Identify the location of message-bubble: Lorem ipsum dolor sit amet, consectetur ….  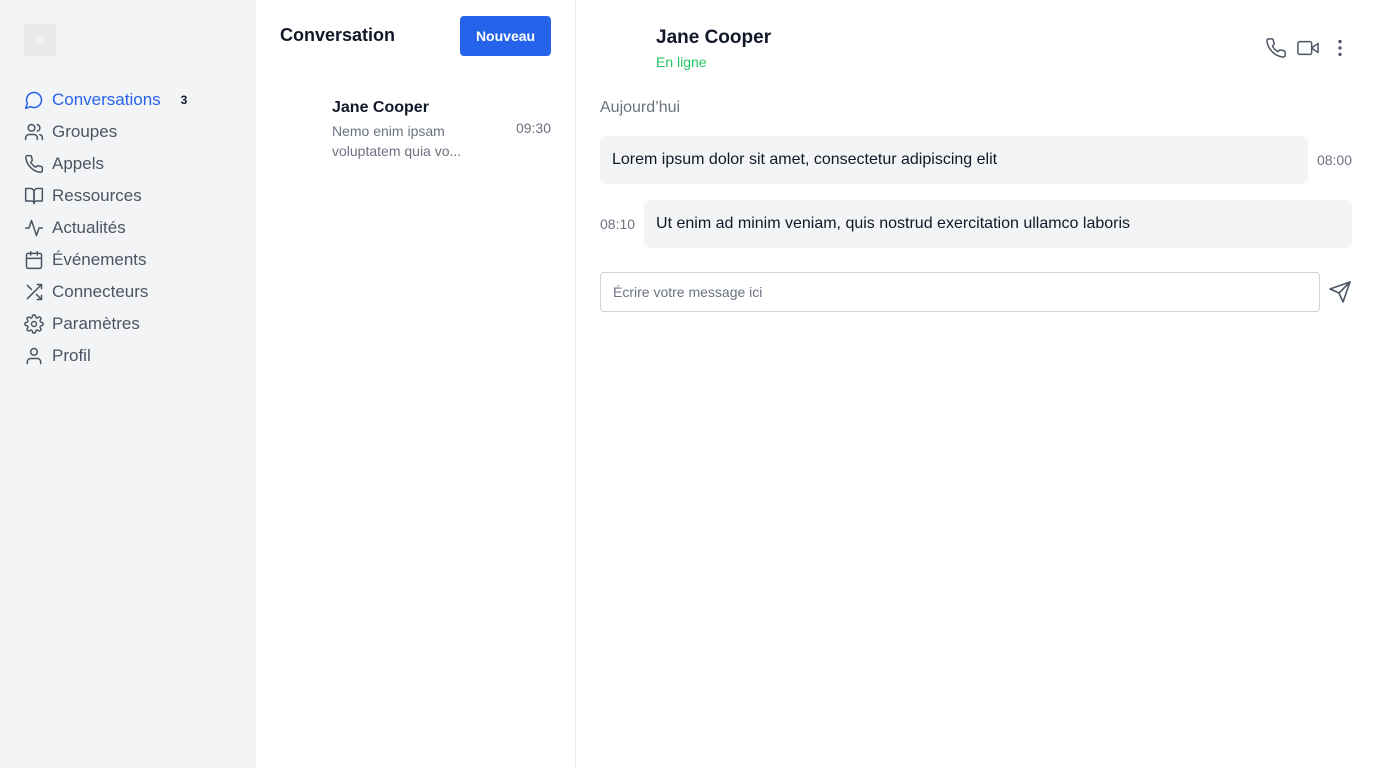
(954, 160).